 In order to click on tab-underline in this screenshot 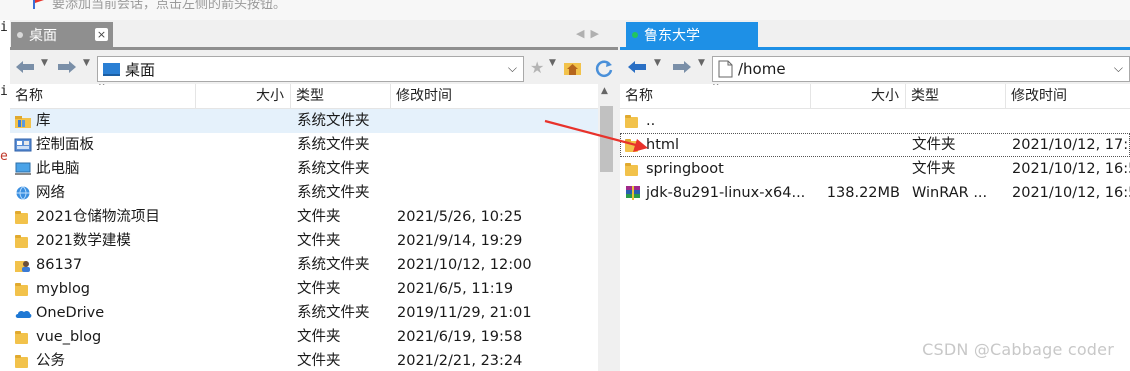, I will do `click(314, 48)`.